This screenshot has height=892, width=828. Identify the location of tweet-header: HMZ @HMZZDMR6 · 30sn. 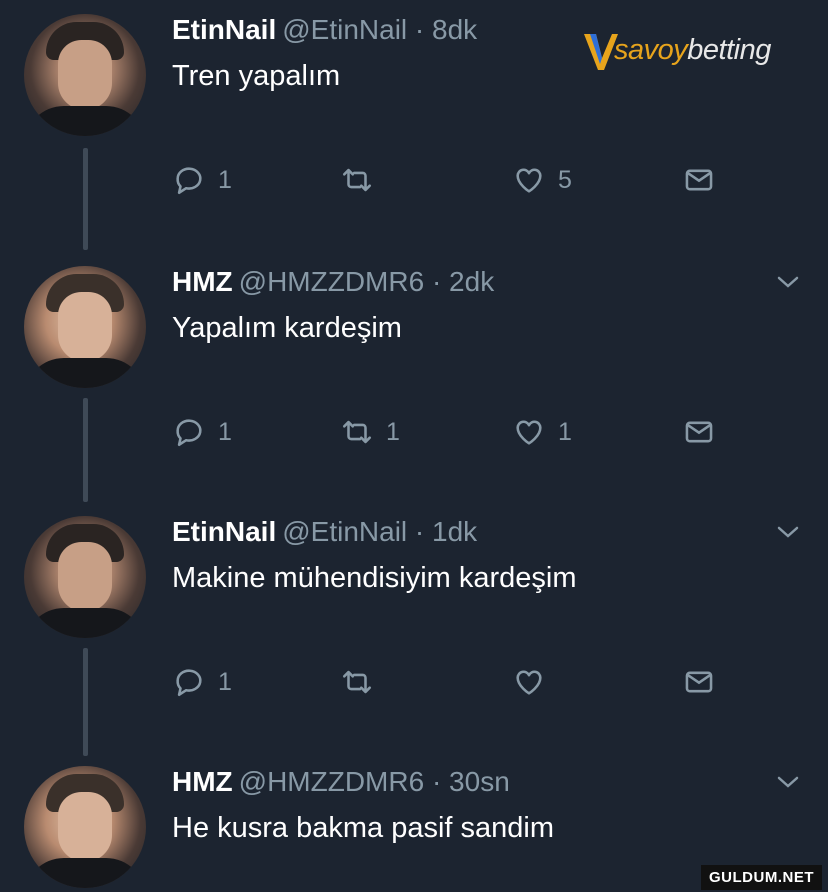
(341, 782).